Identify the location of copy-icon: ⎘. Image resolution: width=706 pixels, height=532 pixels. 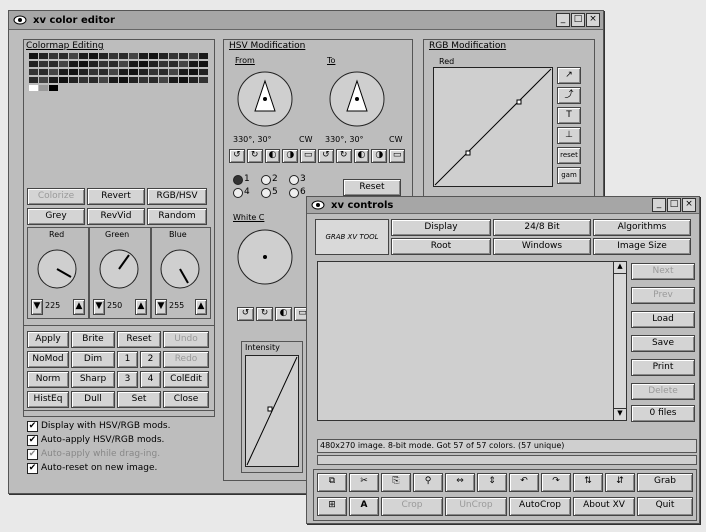
(396, 482).